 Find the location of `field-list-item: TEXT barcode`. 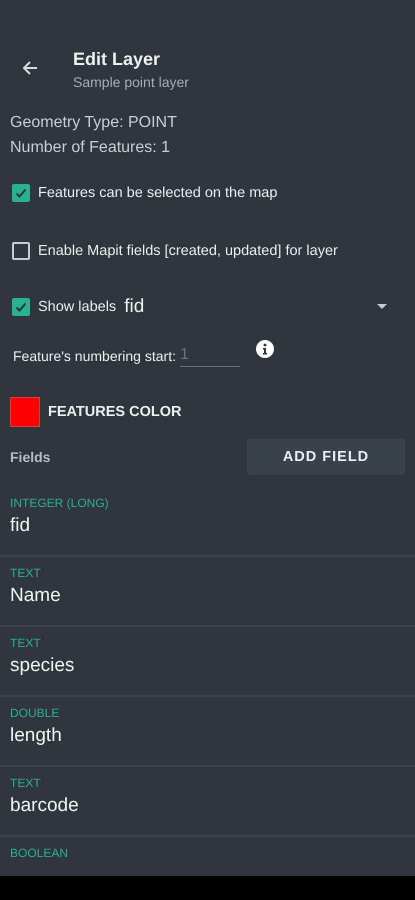

field-list-item: TEXT barcode is located at coordinates (207, 802).